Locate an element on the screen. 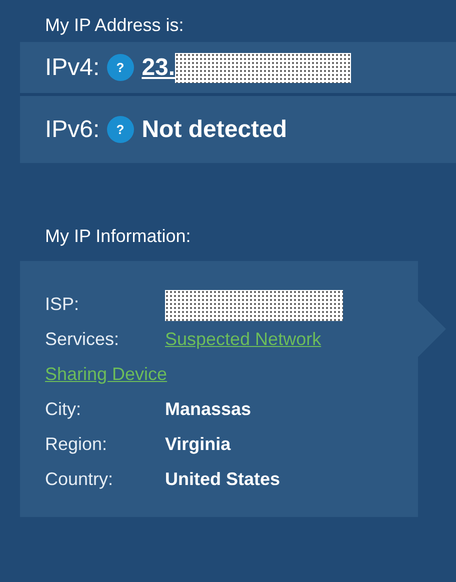 The width and height of the screenshot is (456, 582). info-value: United States is located at coordinates (222, 479).